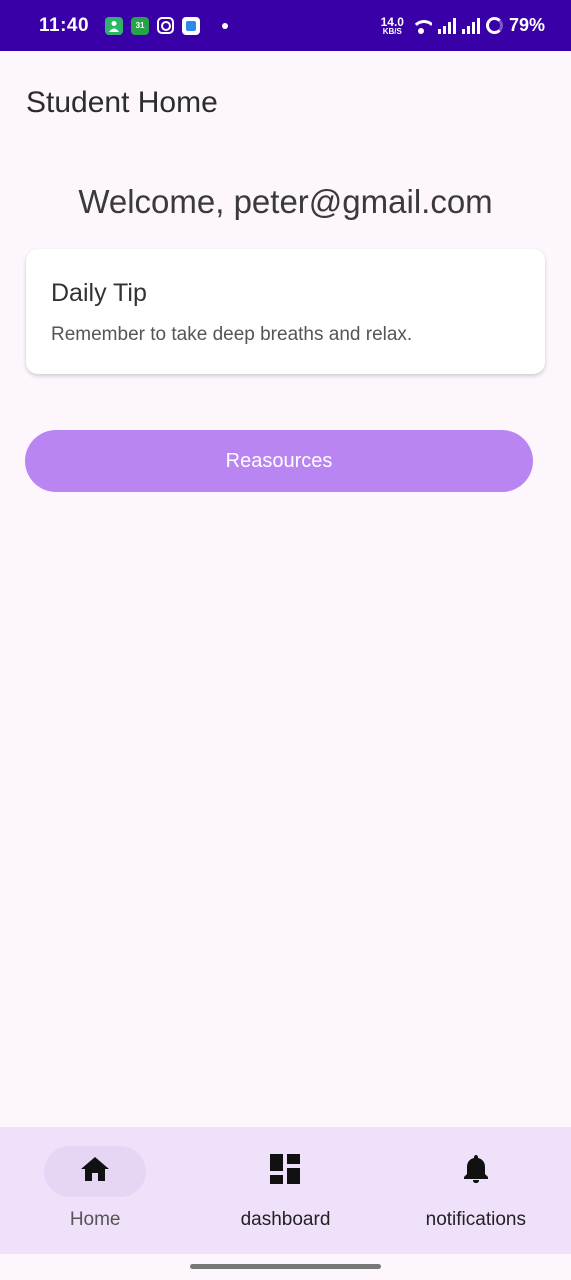 This screenshot has width=571, height=1280. I want to click on network-speed-value: 14.0, so click(392, 21).